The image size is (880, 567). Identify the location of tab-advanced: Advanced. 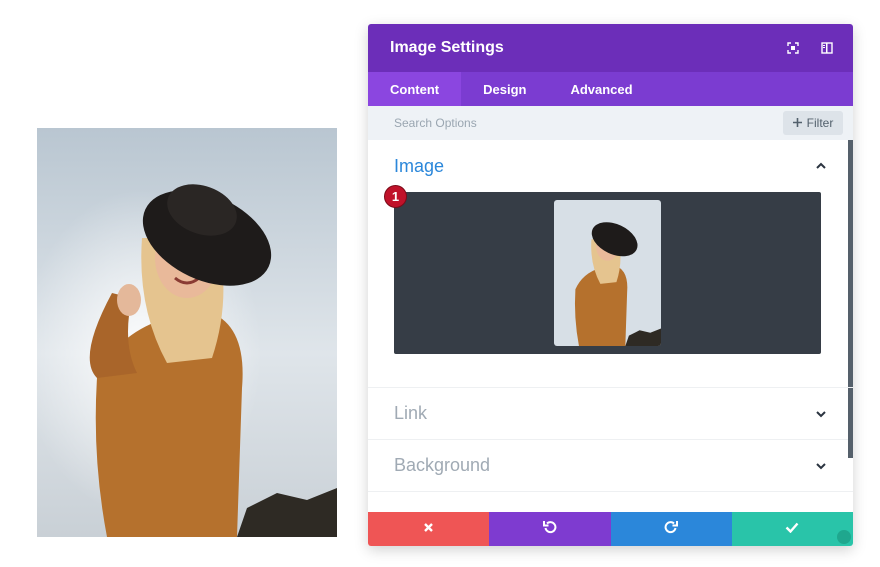
(601, 89).